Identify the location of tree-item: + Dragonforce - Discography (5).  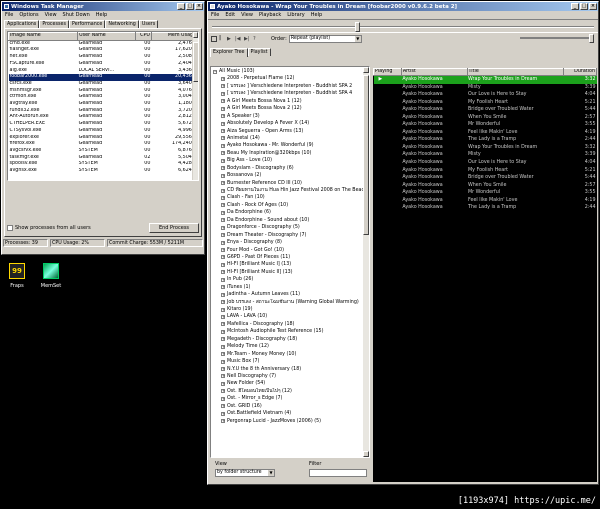
(290, 227).